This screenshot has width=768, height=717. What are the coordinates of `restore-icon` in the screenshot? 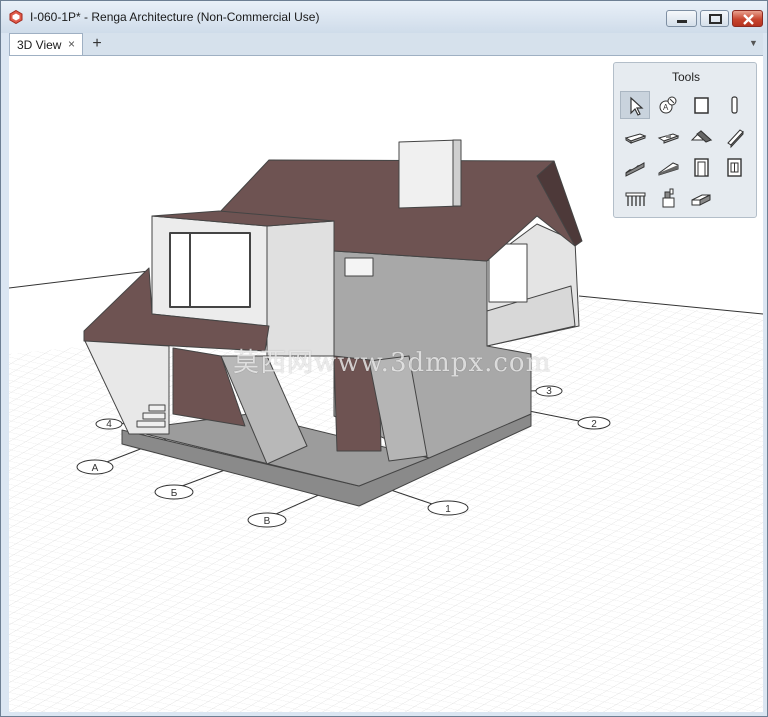 It's located at (715, 19).